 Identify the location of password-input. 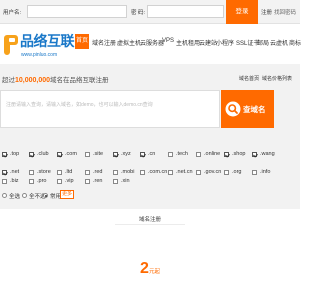
(185, 11).